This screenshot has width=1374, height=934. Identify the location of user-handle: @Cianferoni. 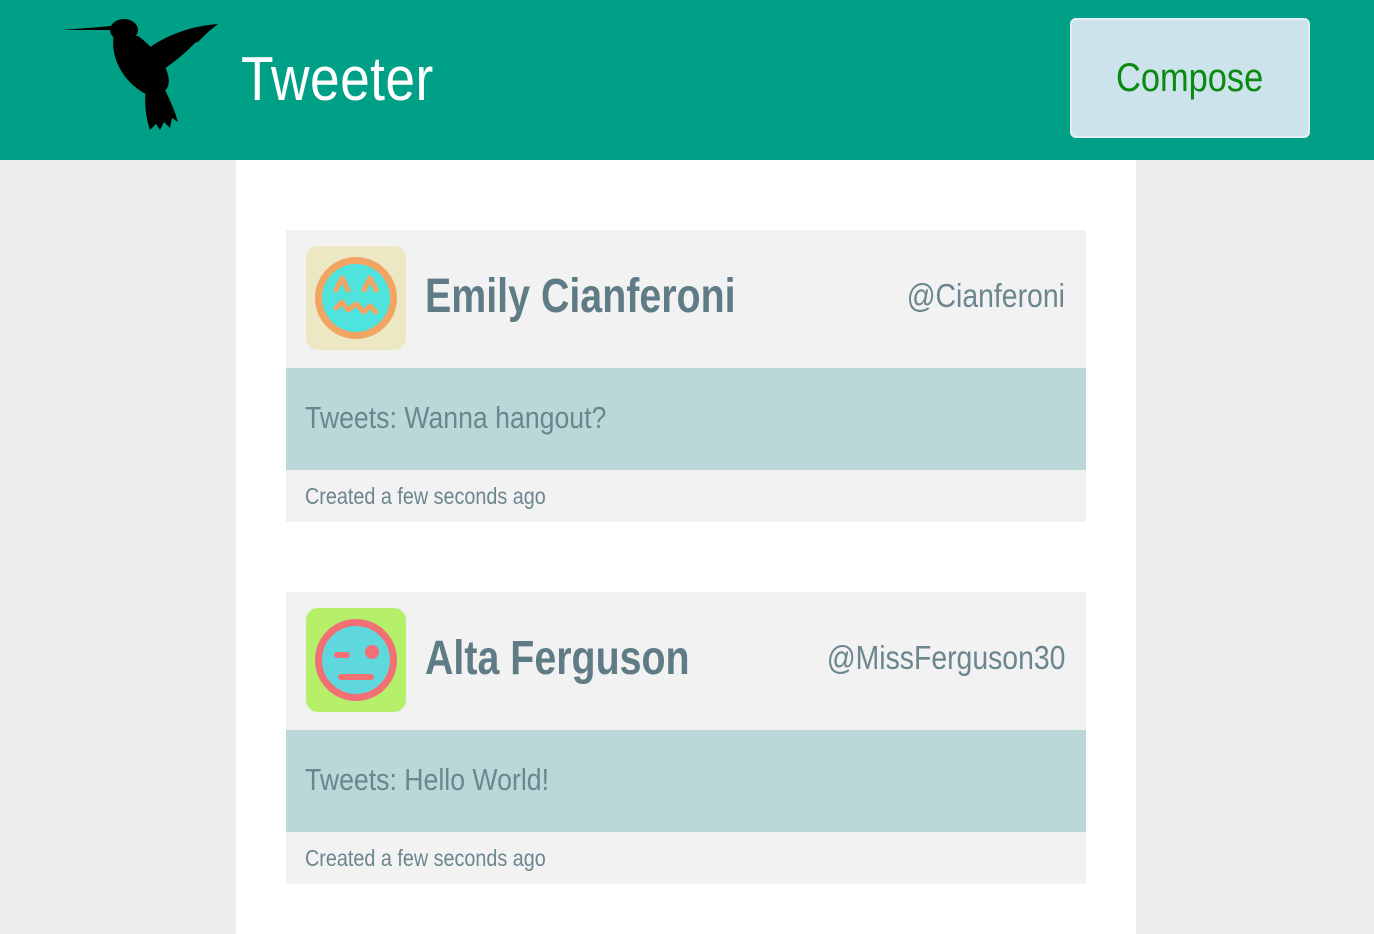
(985, 295).